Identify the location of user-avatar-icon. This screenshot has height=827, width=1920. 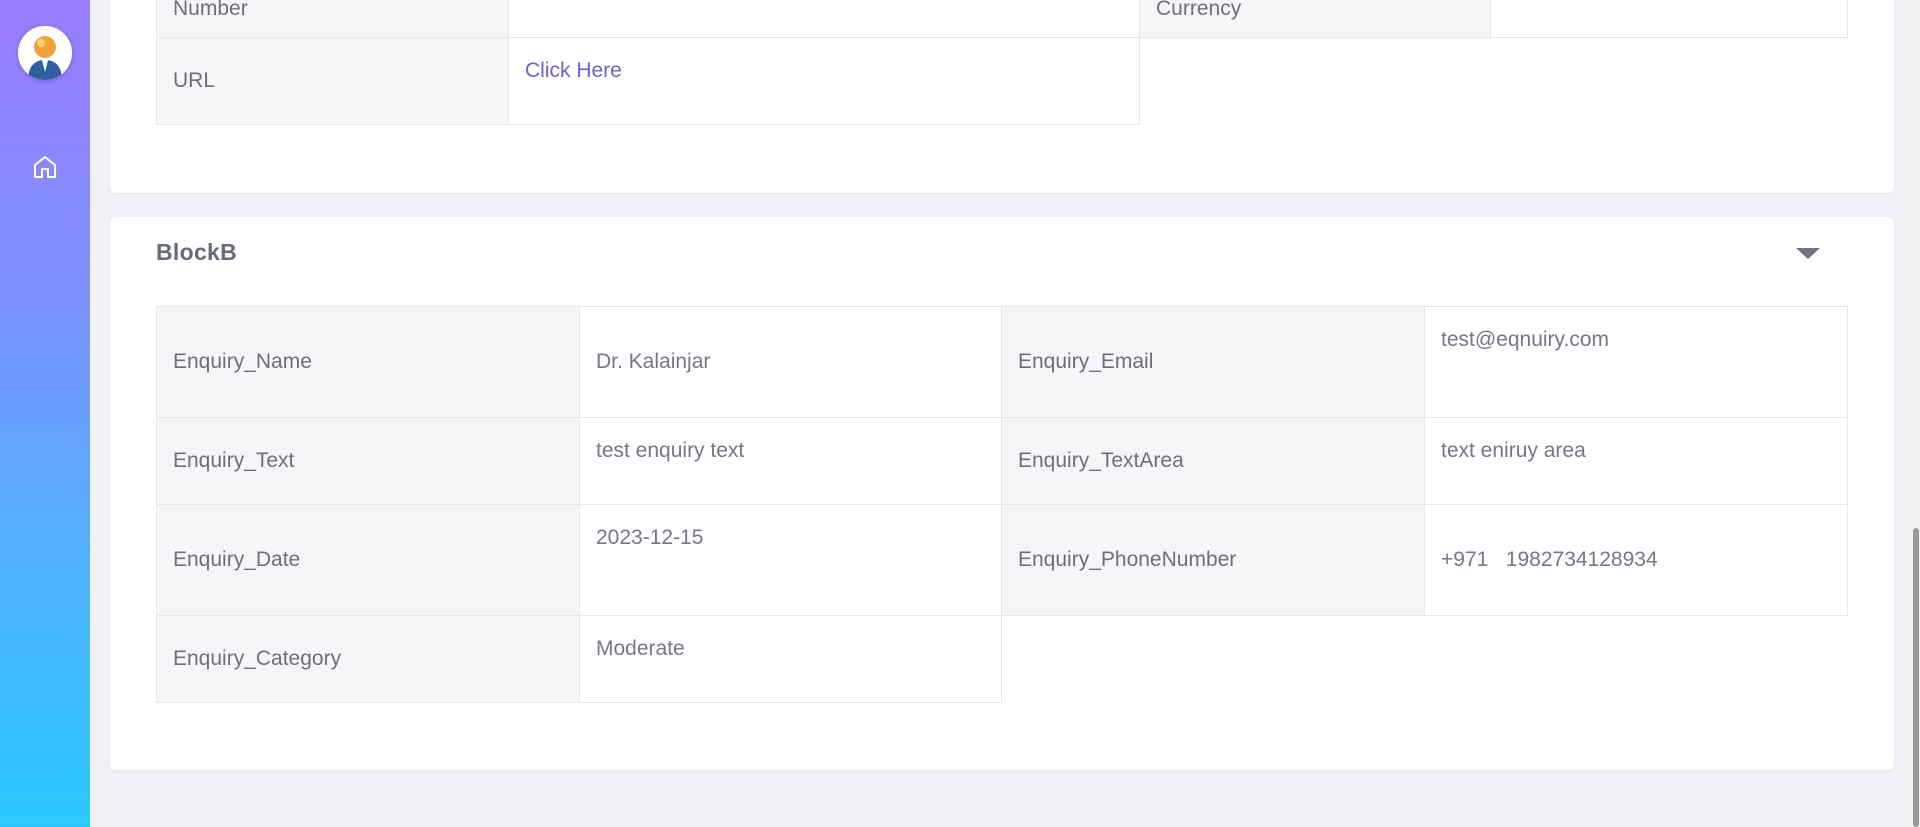
(45, 53).